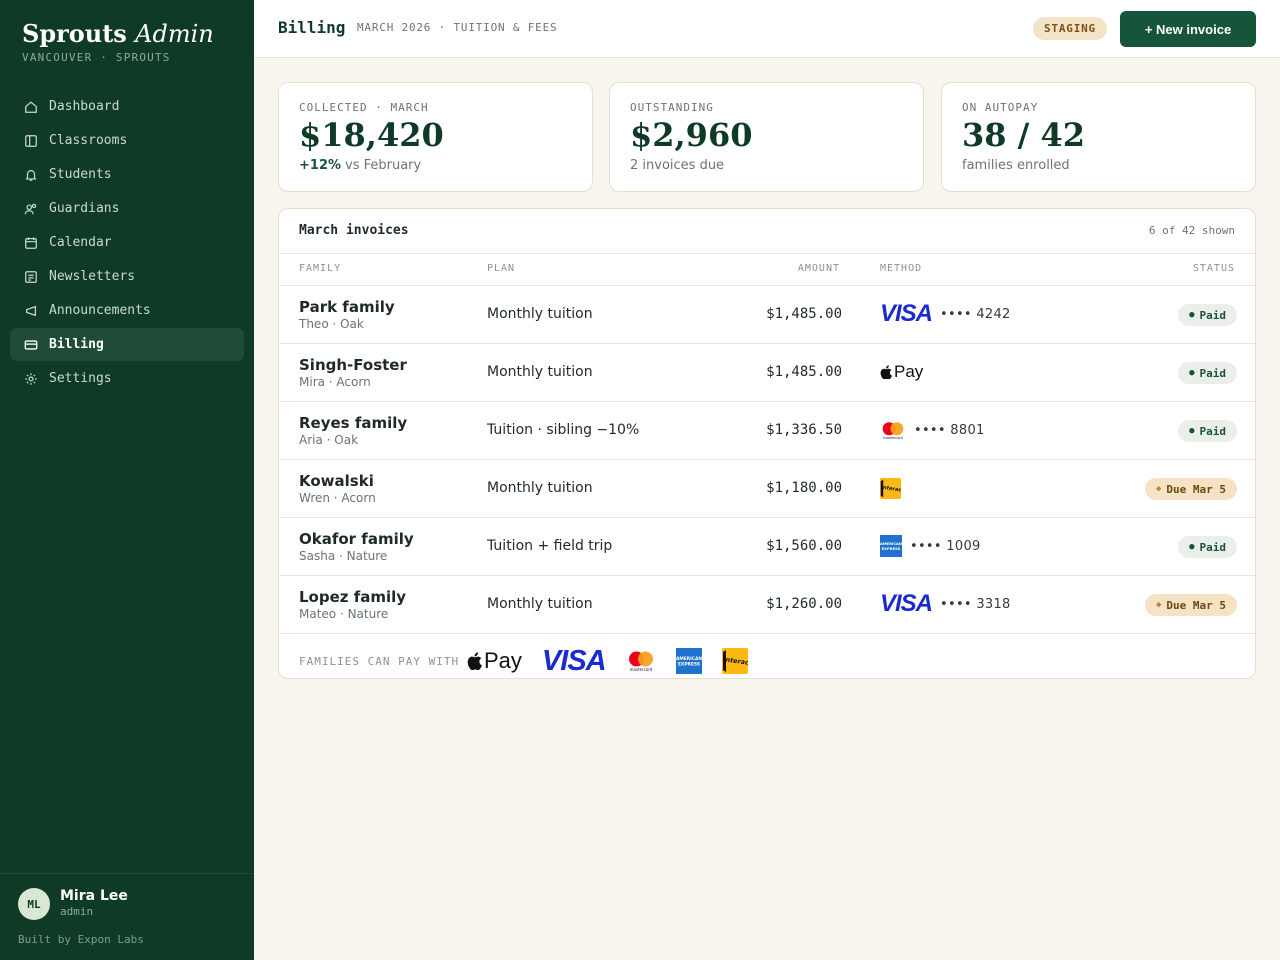 The width and height of the screenshot is (1280, 960). Describe the element at coordinates (975, 604) in the screenshot. I see `card-last4: •••• 3318` at that location.